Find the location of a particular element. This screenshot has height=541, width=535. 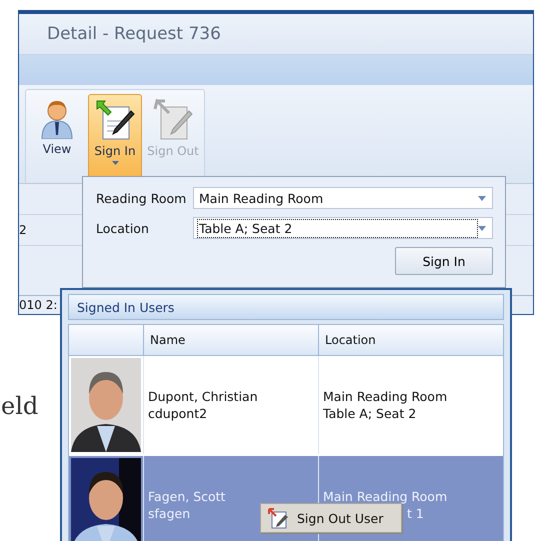

column-header: Name is located at coordinates (230, 340).